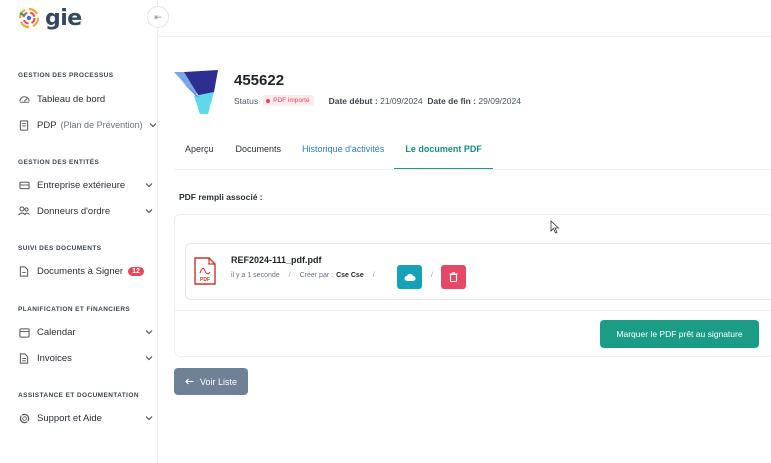  What do you see at coordinates (199, 154) in the screenshot?
I see `tab-apercu: Aperçu` at bounding box center [199, 154].